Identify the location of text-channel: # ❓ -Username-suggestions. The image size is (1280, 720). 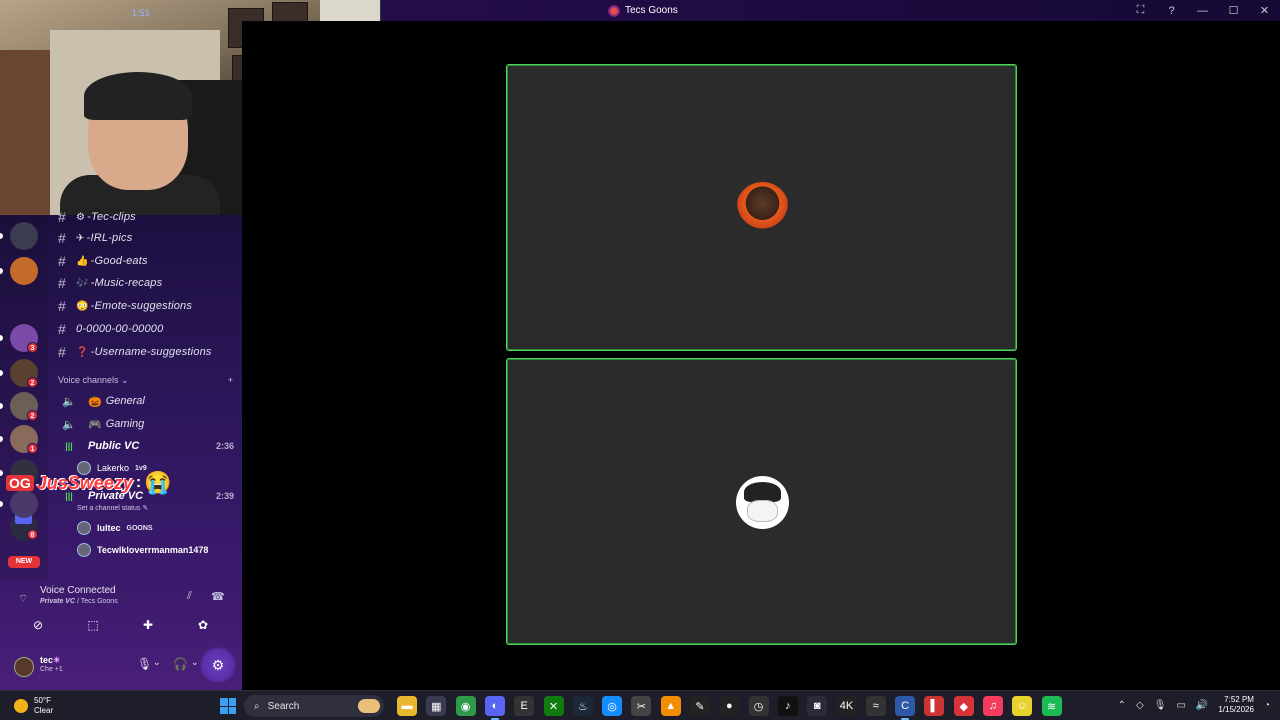
(135, 352).